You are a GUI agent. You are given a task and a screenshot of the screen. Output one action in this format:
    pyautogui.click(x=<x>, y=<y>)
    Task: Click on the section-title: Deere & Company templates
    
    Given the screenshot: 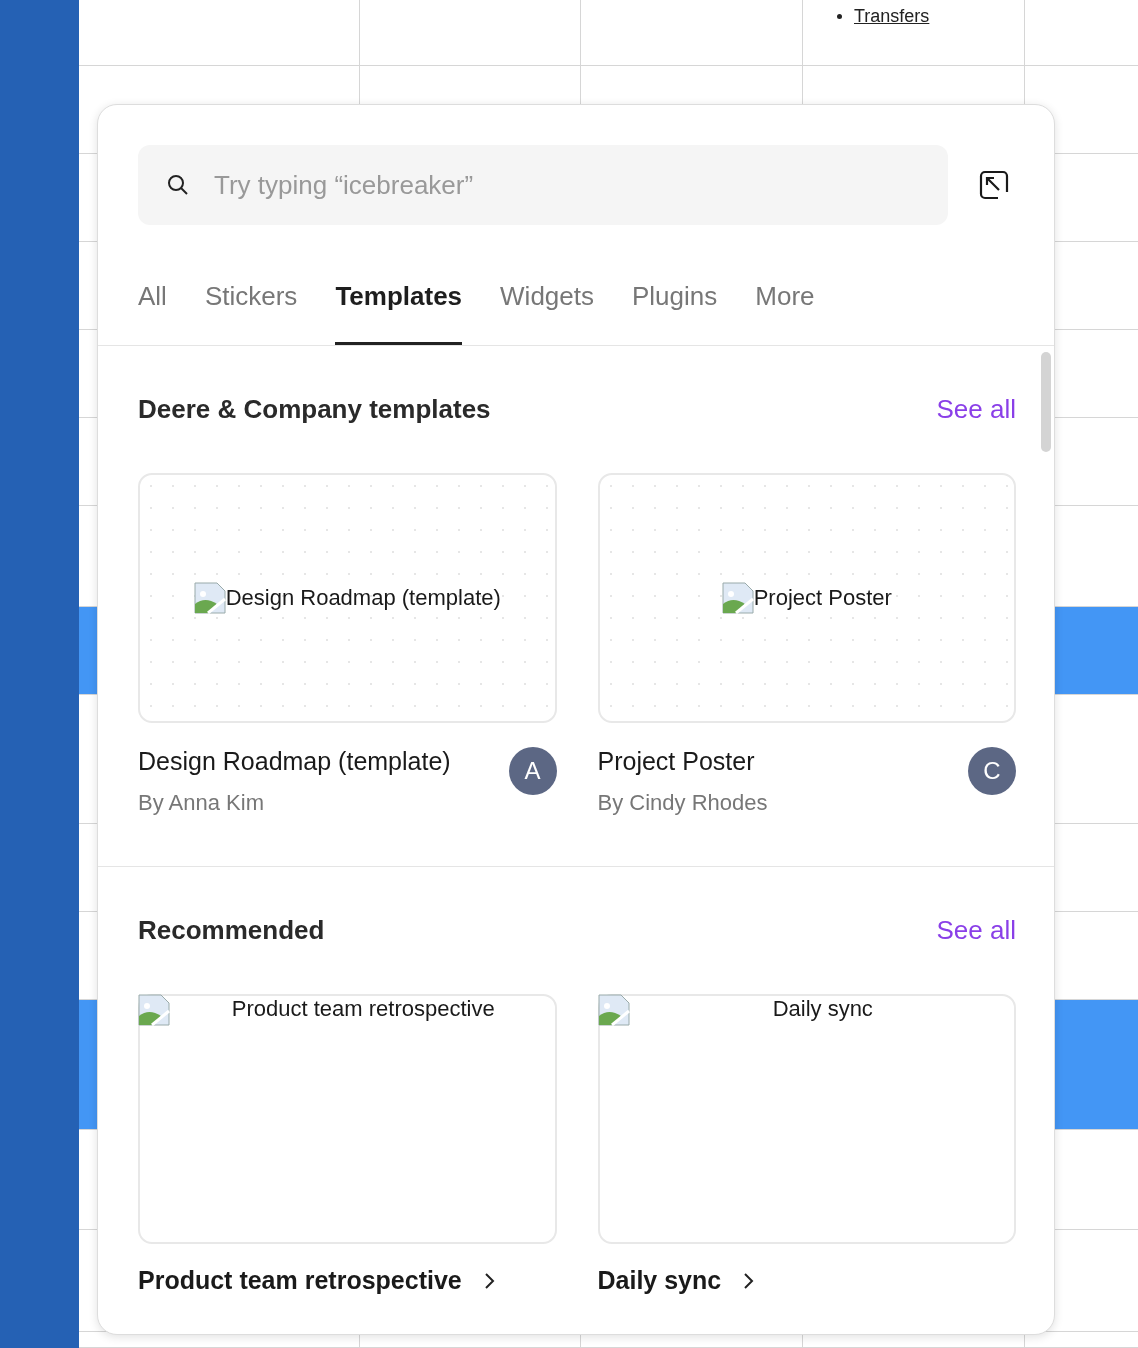 What is the action you would take?
    pyautogui.click(x=314, y=409)
    